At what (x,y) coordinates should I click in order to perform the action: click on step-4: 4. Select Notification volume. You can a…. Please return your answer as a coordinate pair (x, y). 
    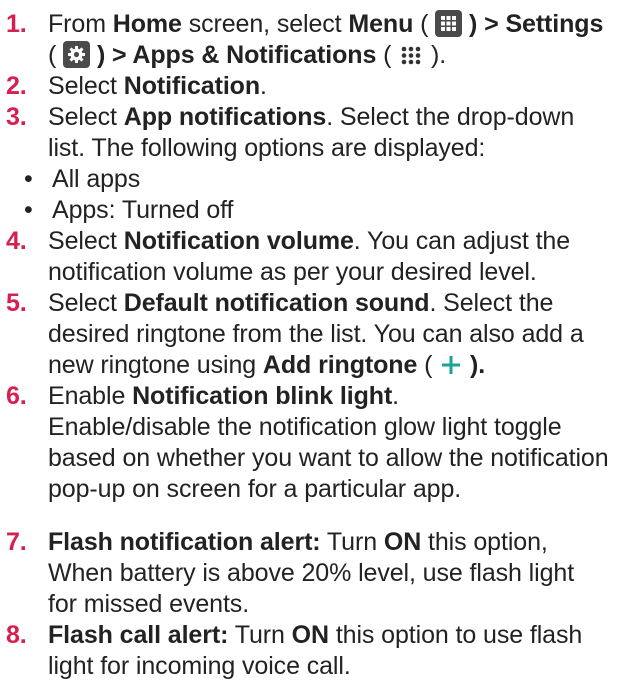
    Looking at the image, I should click on (322, 257).